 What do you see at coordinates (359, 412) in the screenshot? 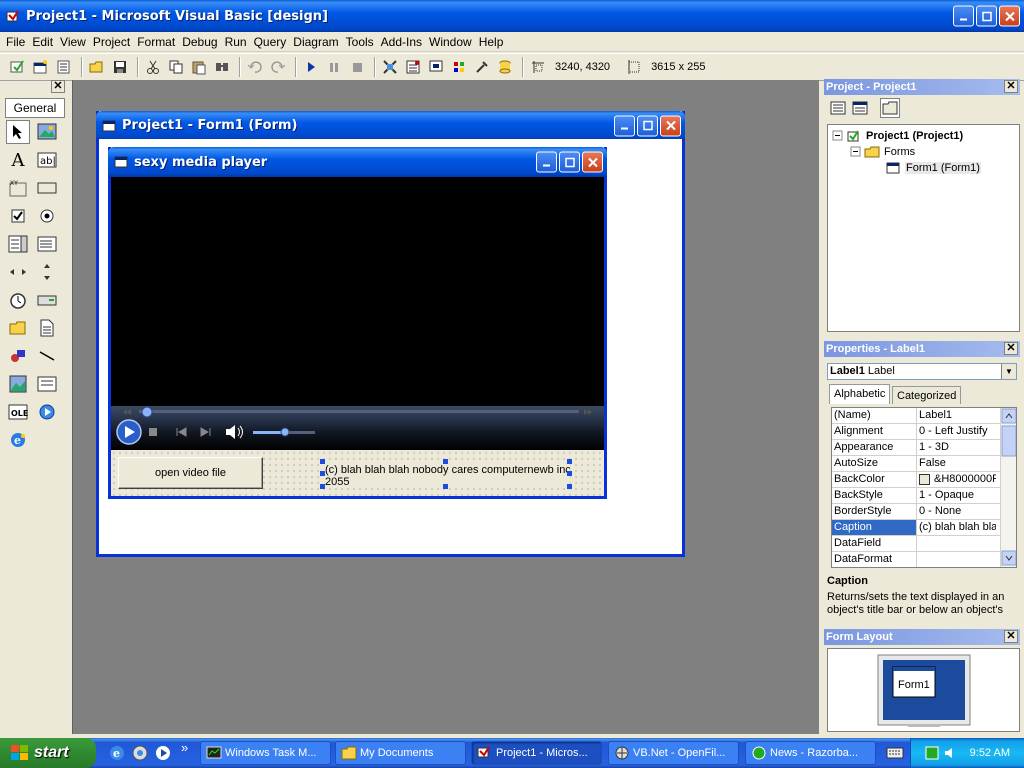
I see `seek-bar` at bounding box center [359, 412].